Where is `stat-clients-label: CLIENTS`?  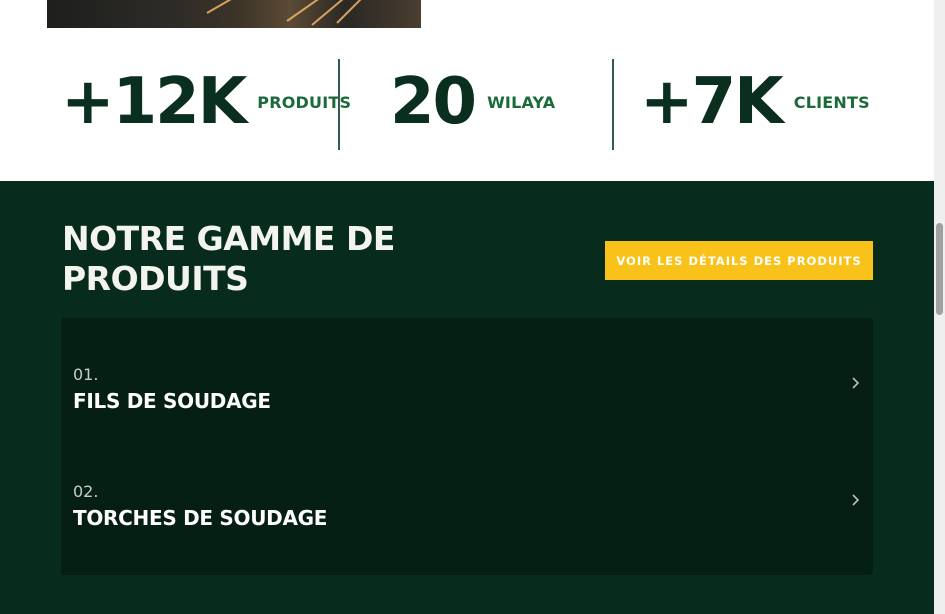 stat-clients-label: CLIENTS is located at coordinates (831, 102).